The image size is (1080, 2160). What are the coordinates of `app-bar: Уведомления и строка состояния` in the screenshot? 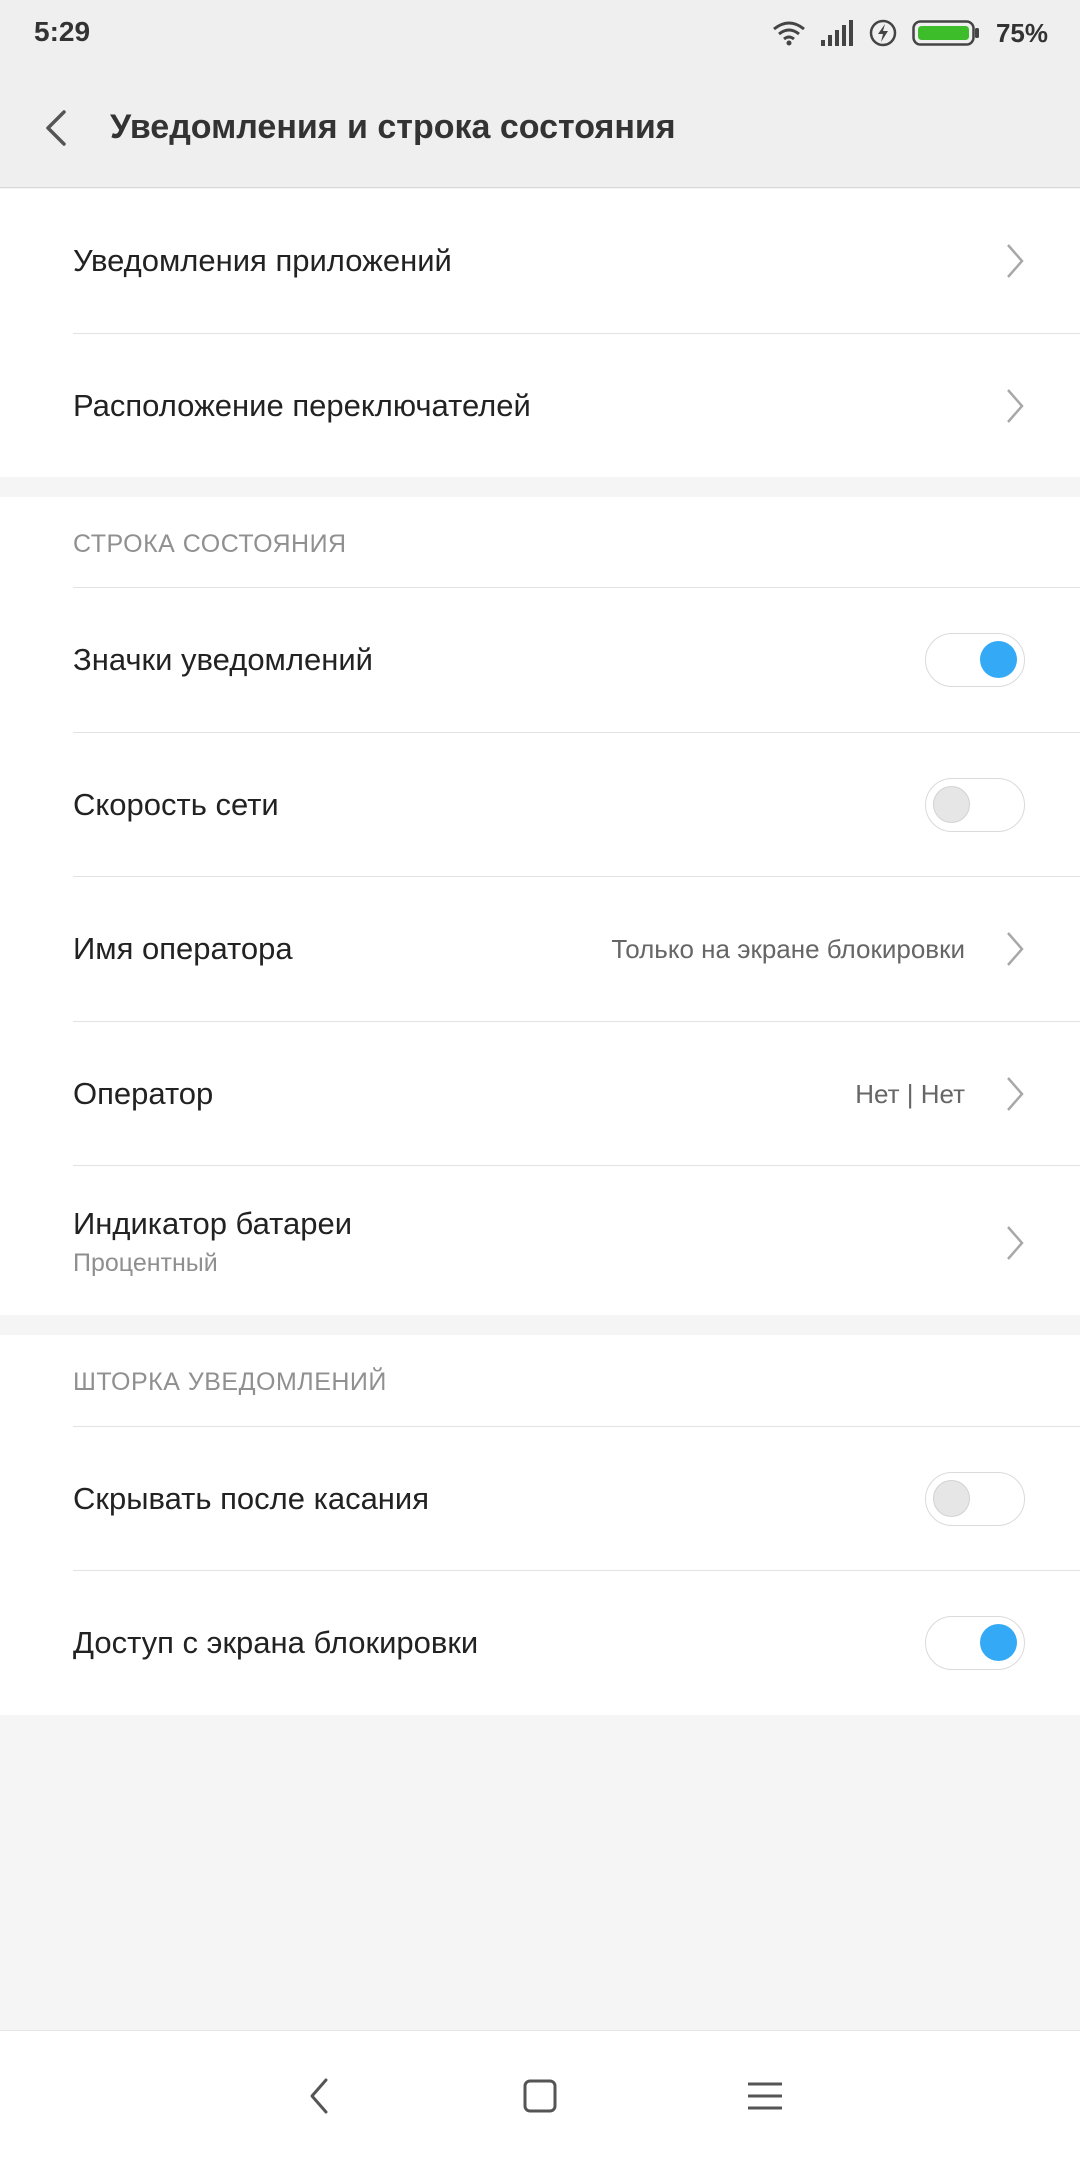 It's located at (540, 127).